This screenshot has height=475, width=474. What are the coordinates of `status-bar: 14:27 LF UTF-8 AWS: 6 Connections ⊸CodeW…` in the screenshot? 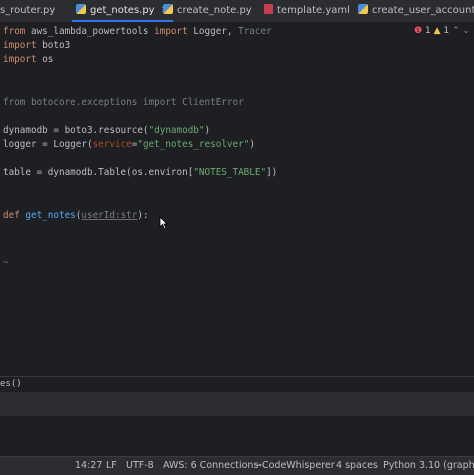 It's located at (237, 465).